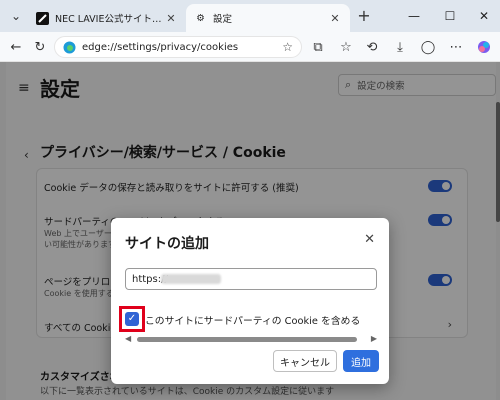  What do you see at coordinates (414, 16) in the screenshot?
I see `minimize-button: —` at bounding box center [414, 16].